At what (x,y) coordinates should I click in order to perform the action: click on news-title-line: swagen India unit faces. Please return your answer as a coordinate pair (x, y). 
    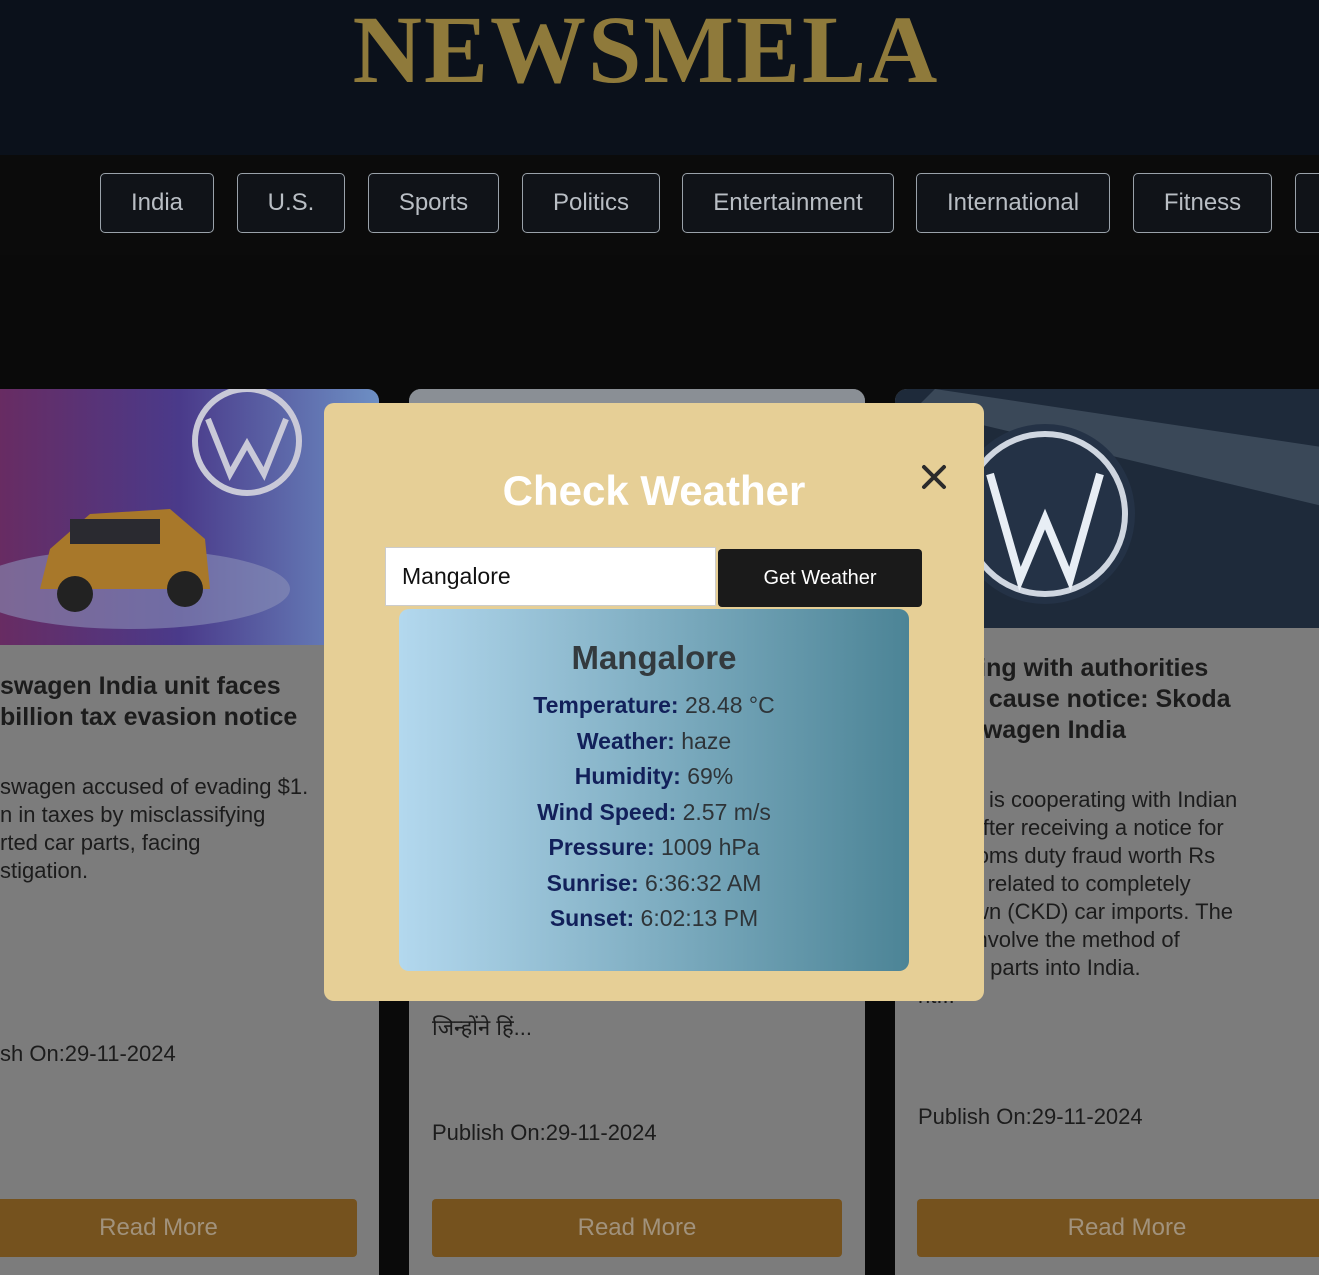
    Looking at the image, I should click on (140, 686).